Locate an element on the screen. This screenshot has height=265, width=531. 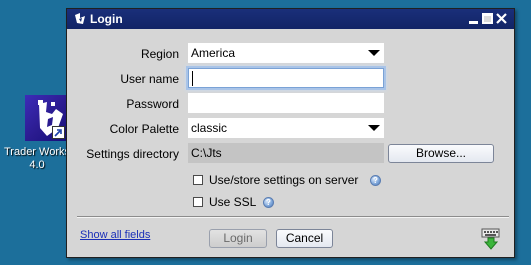
close-button is located at coordinates (501, 18).